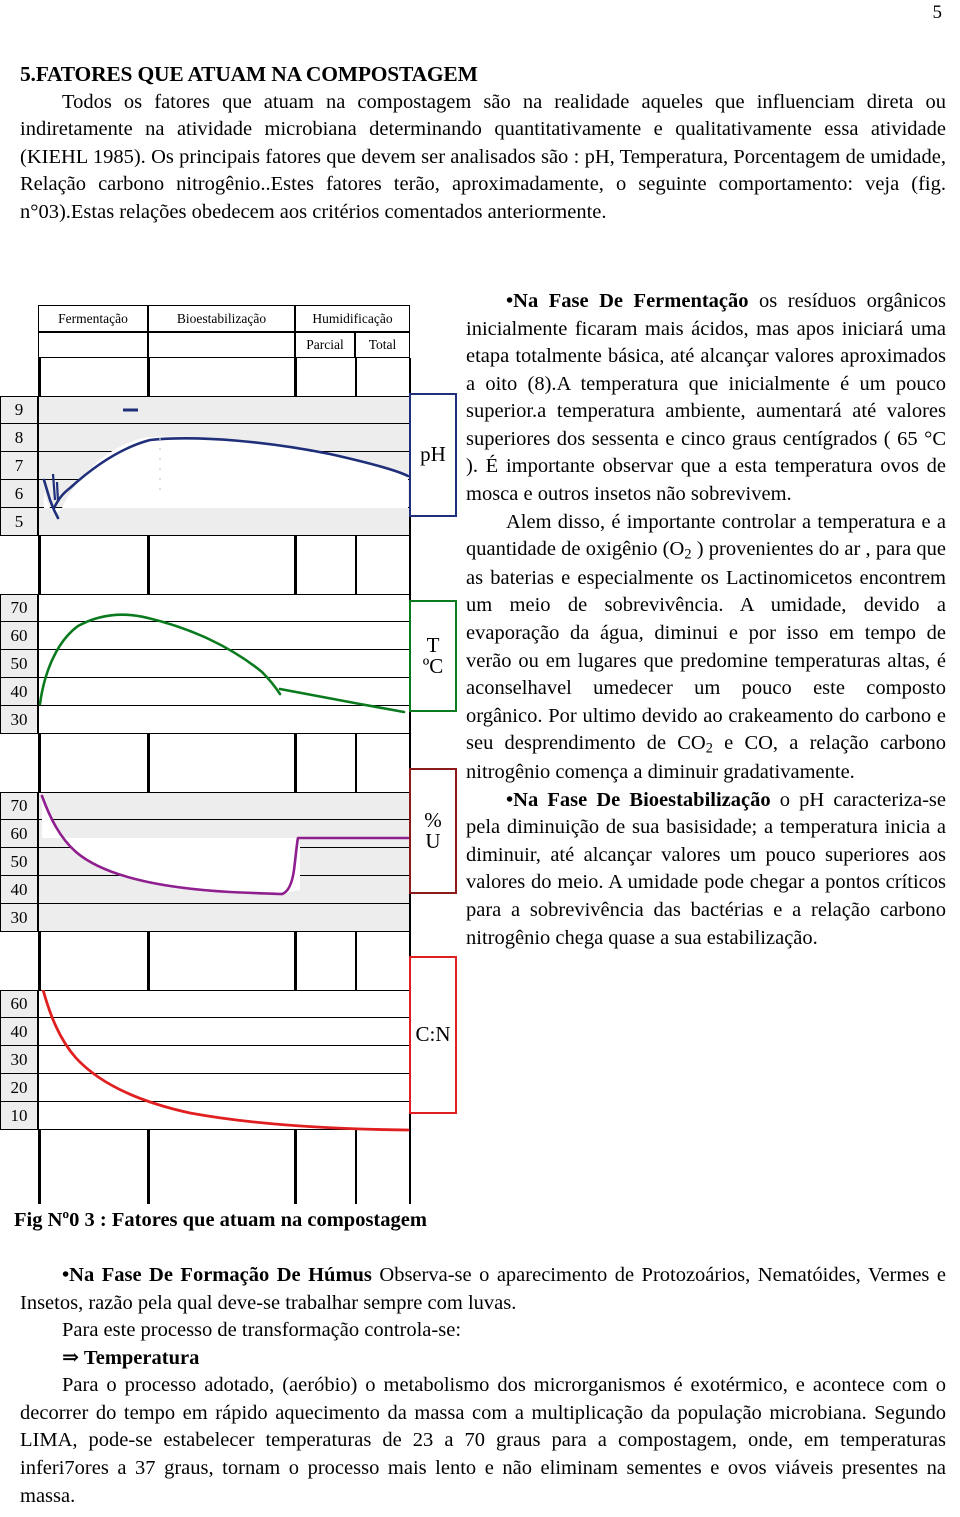 This screenshot has width=960, height=1517. What do you see at coordinates (221, 345) in the screenshot?
I see `phase-bioestabilizacao-sub` at bounding box center [221, 345].